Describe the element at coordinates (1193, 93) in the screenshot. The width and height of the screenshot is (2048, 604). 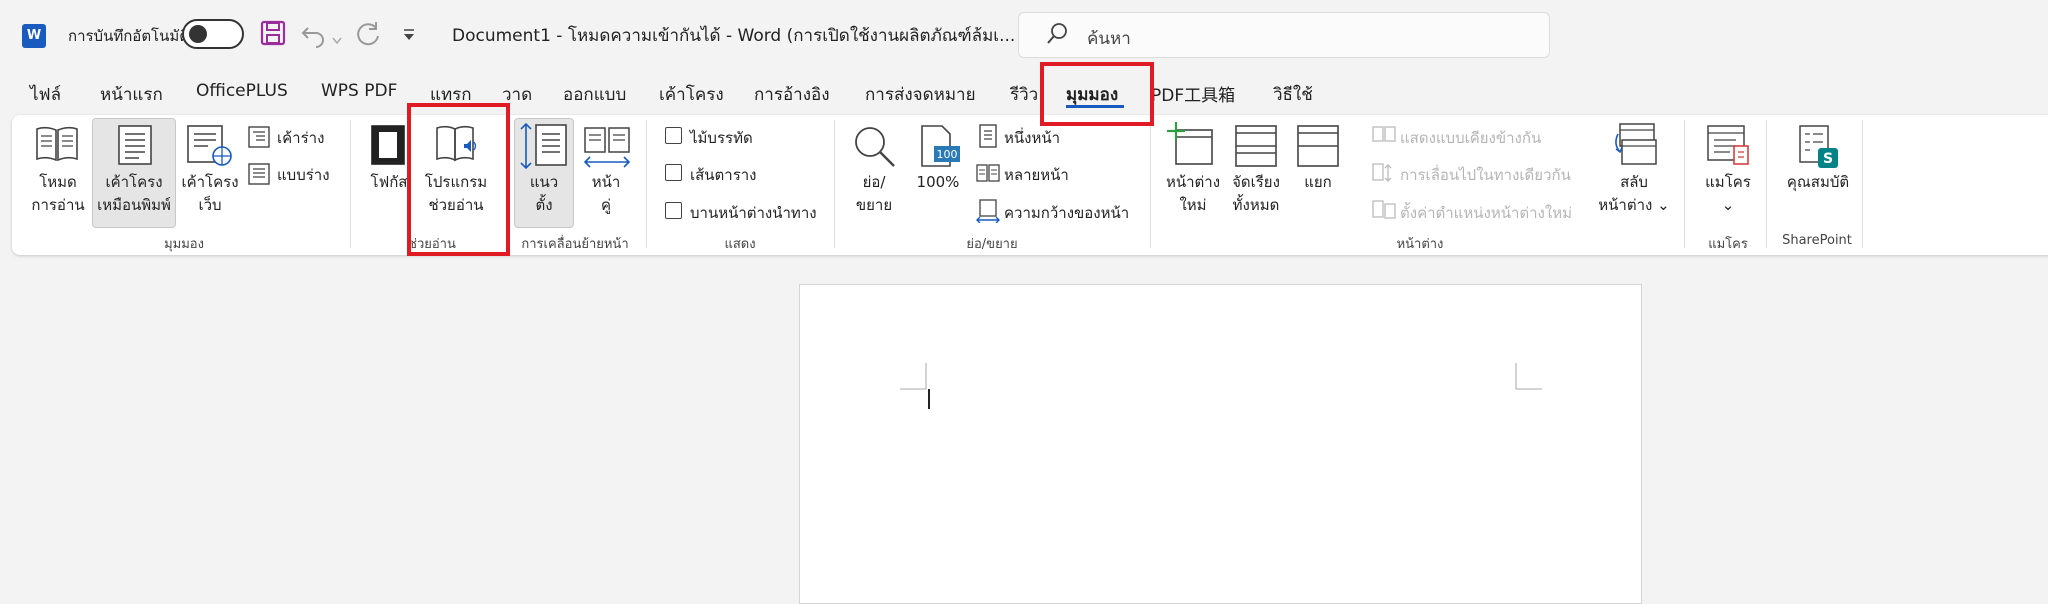
I see `tab-pdf-toolbox: PDF工具箱` at that location.